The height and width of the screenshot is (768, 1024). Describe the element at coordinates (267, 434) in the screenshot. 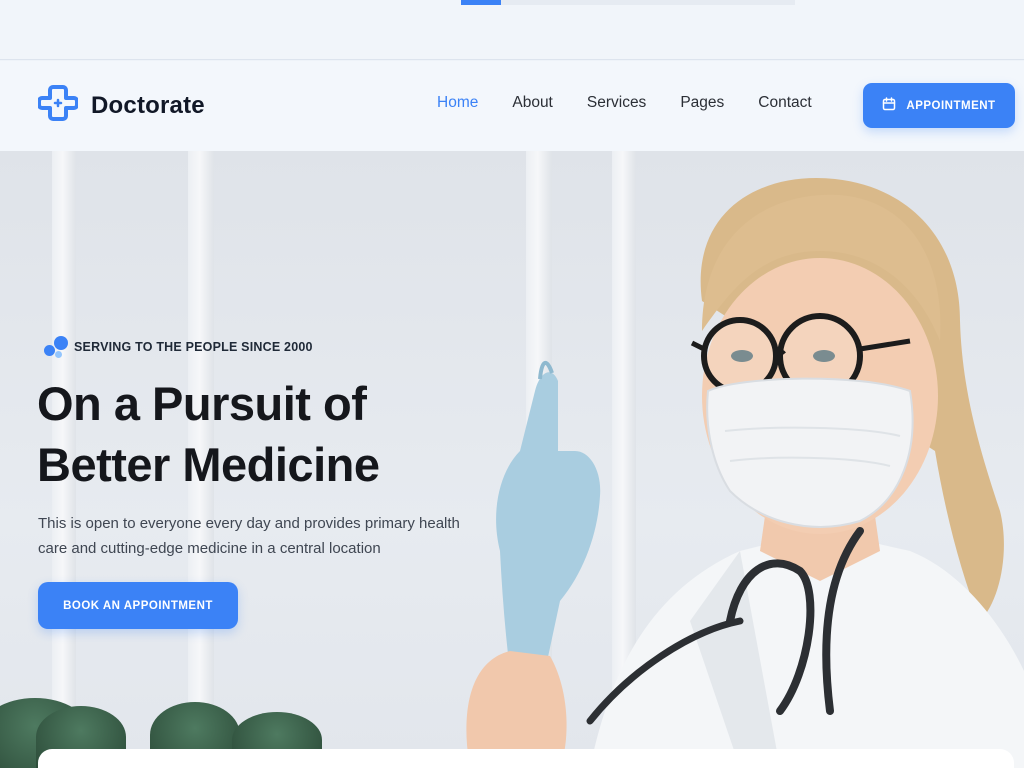

I see `hero-headline: On a Pursuit of Better Medicine` at that location.